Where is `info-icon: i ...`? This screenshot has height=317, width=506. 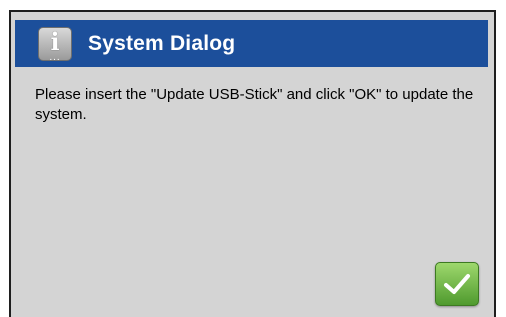
info-icon: i ... is located at coordinates (55, 44).